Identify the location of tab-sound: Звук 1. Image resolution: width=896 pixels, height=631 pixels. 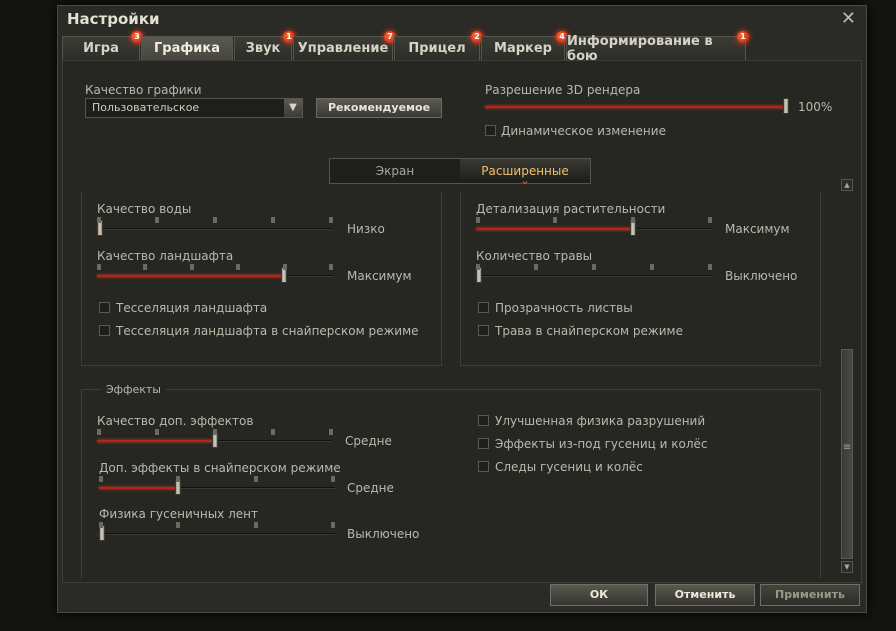
(264, 45).